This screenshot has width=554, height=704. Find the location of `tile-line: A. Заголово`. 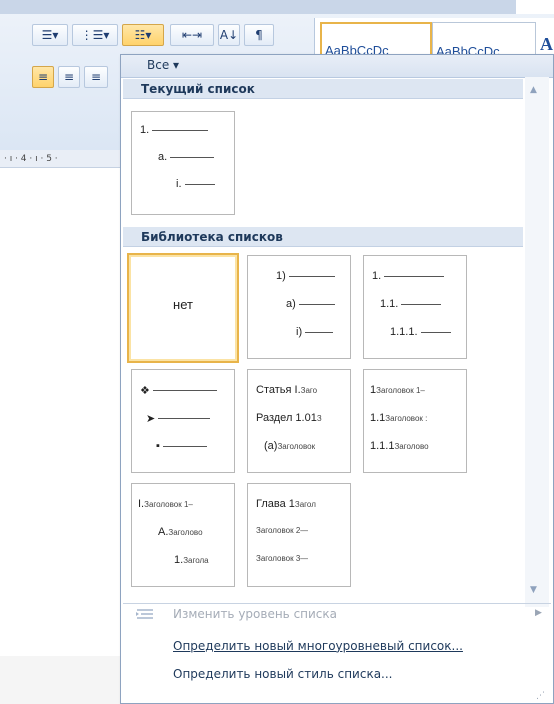

tile-line: A. Заголово is located at coordinates (180, 532).